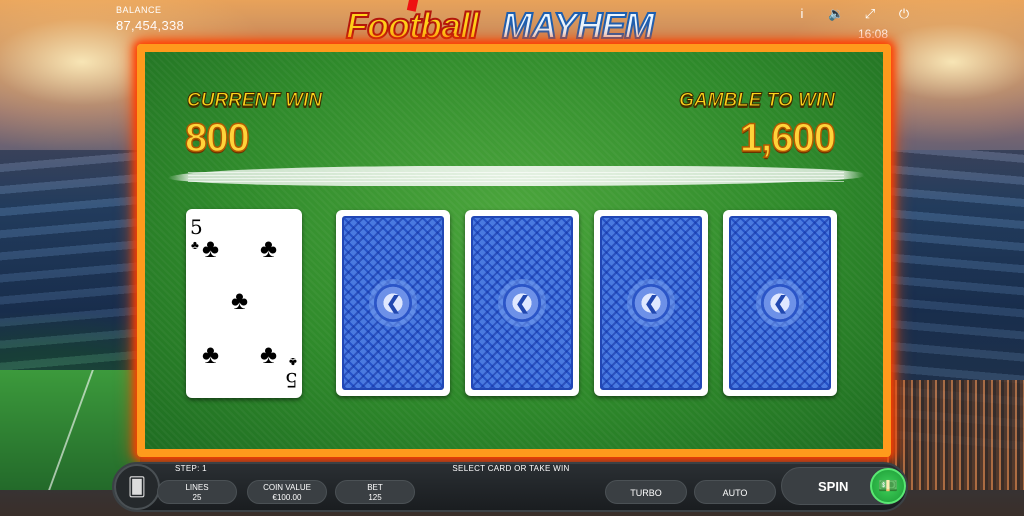 The width and height of the screenshot is (1024, 516). What do you see at coordinates (254, 101) in the screenshot?
I see `current-win-label: CURRENT WIN` at bounding box center [254, 101].